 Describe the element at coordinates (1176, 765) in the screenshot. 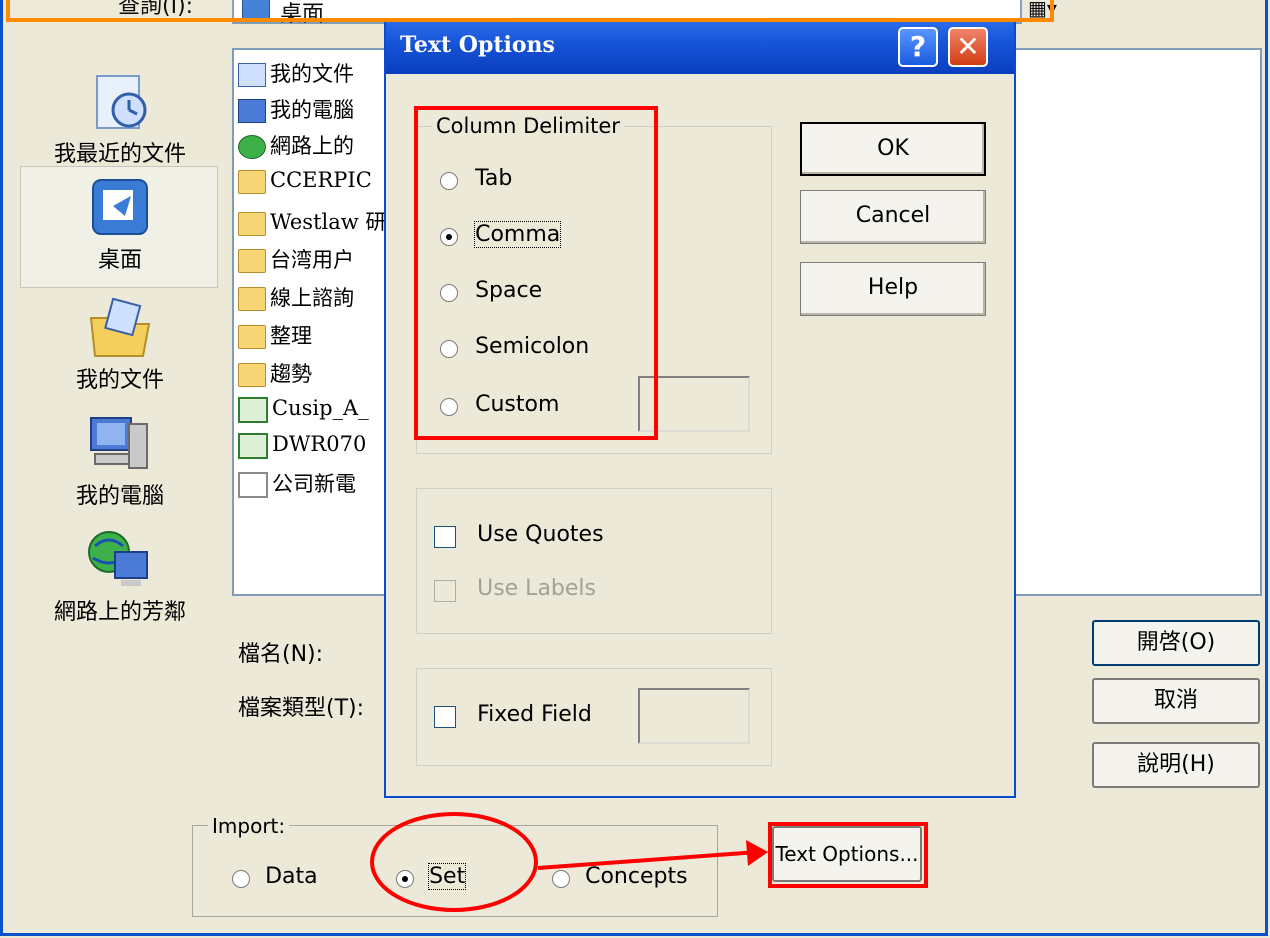

I see `help-button: 說明(H)` at that location.